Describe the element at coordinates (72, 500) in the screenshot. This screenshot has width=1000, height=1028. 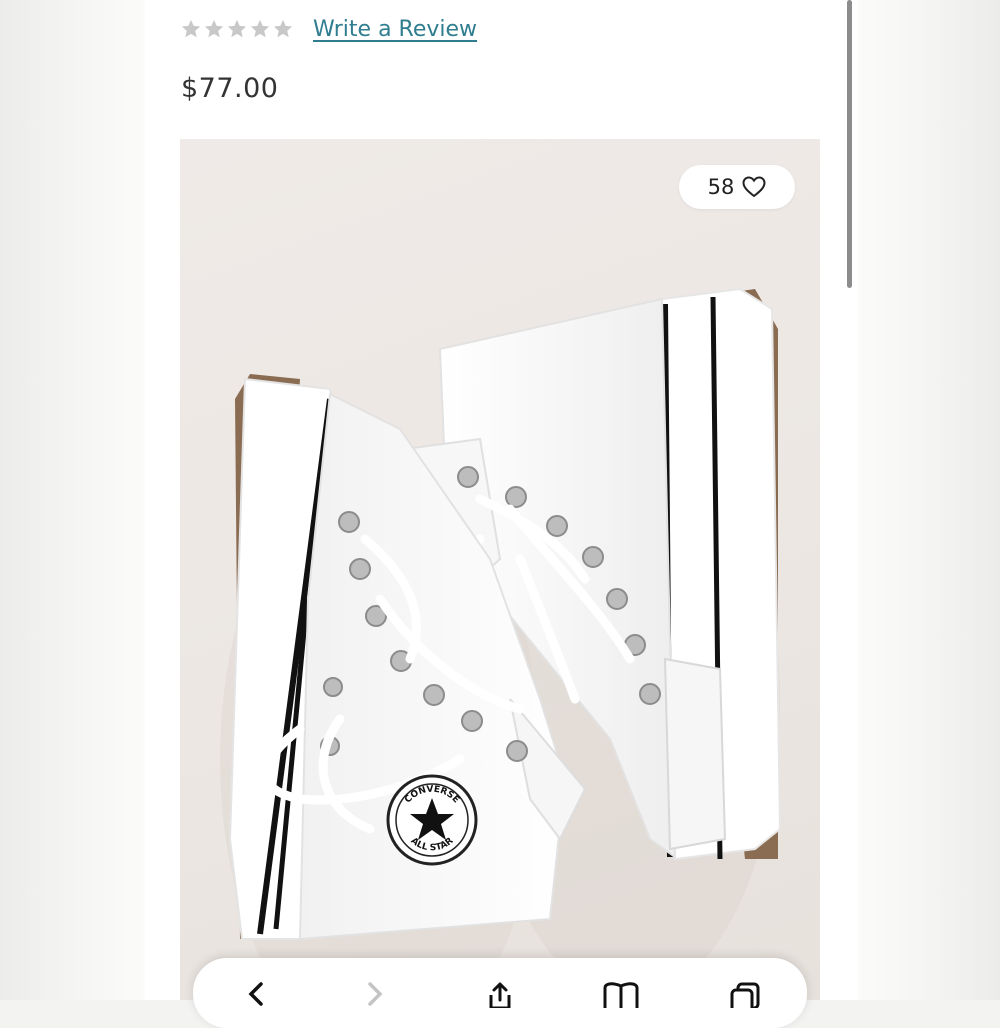
I see `left-backdrop` at that location.